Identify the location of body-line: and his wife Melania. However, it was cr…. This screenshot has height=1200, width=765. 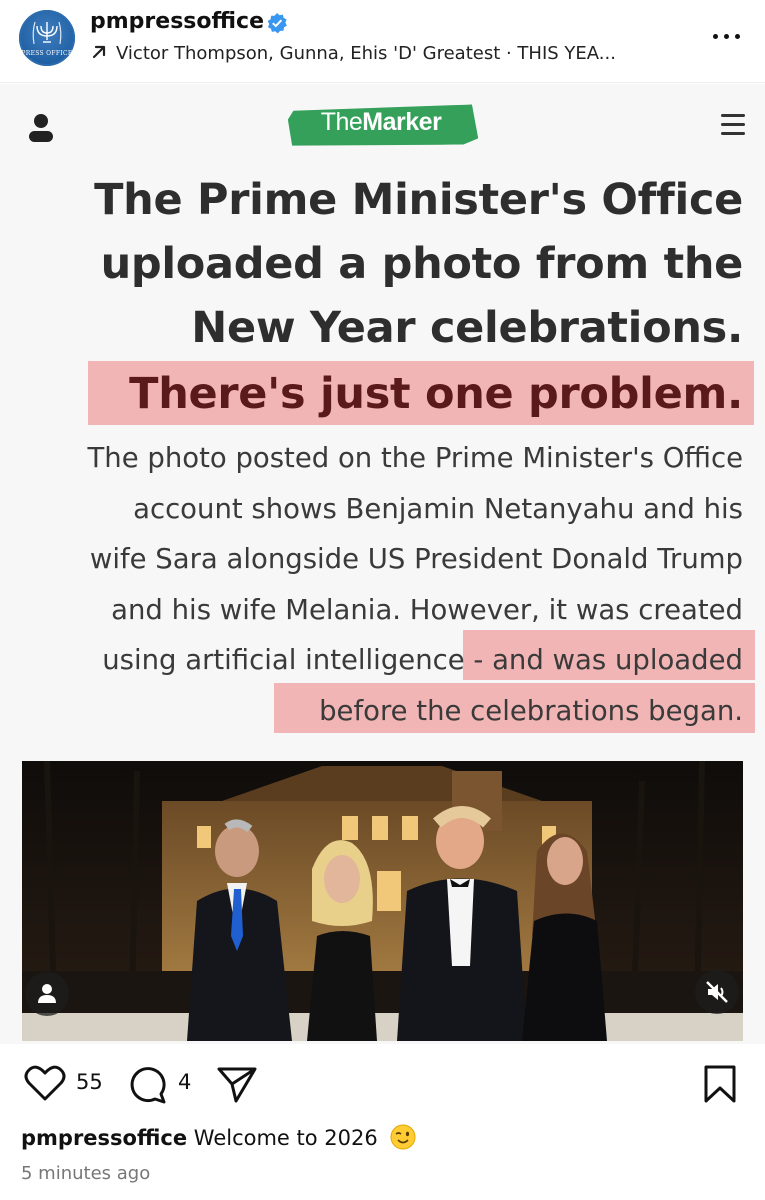
(427, 609).